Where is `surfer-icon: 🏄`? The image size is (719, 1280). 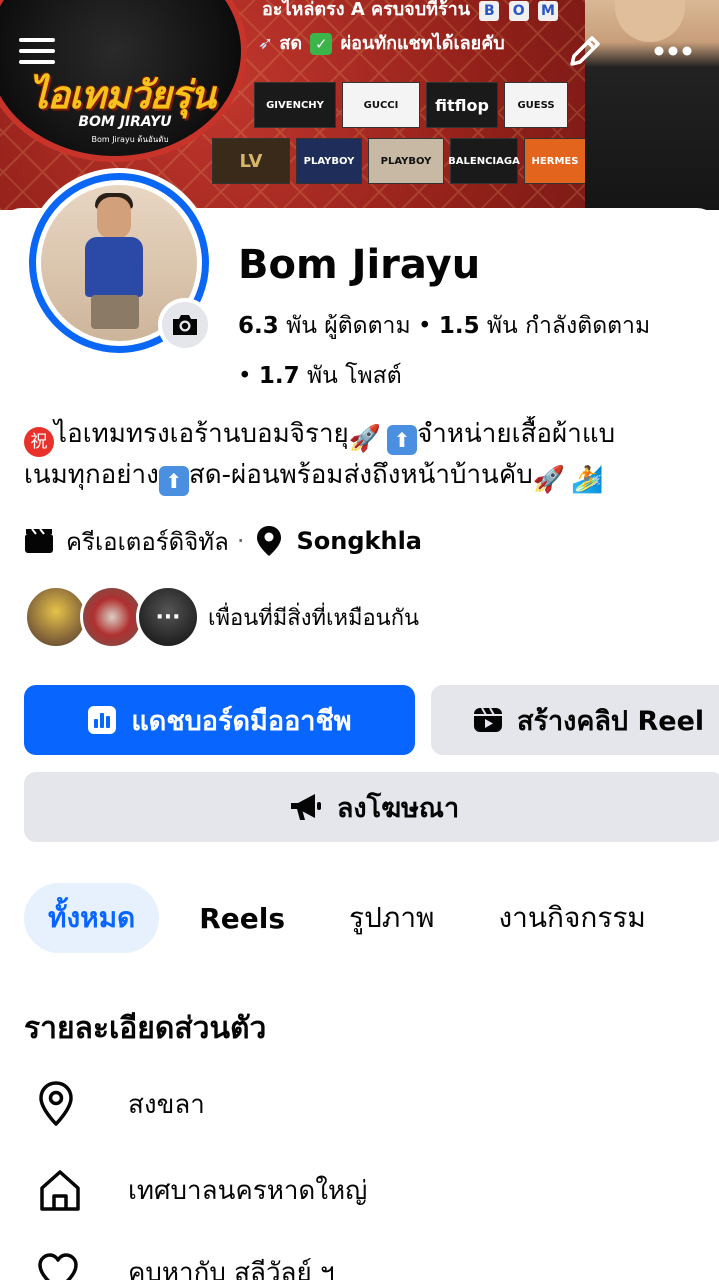
surfer-icon: 🏄 is located at coordinates (587, 480).